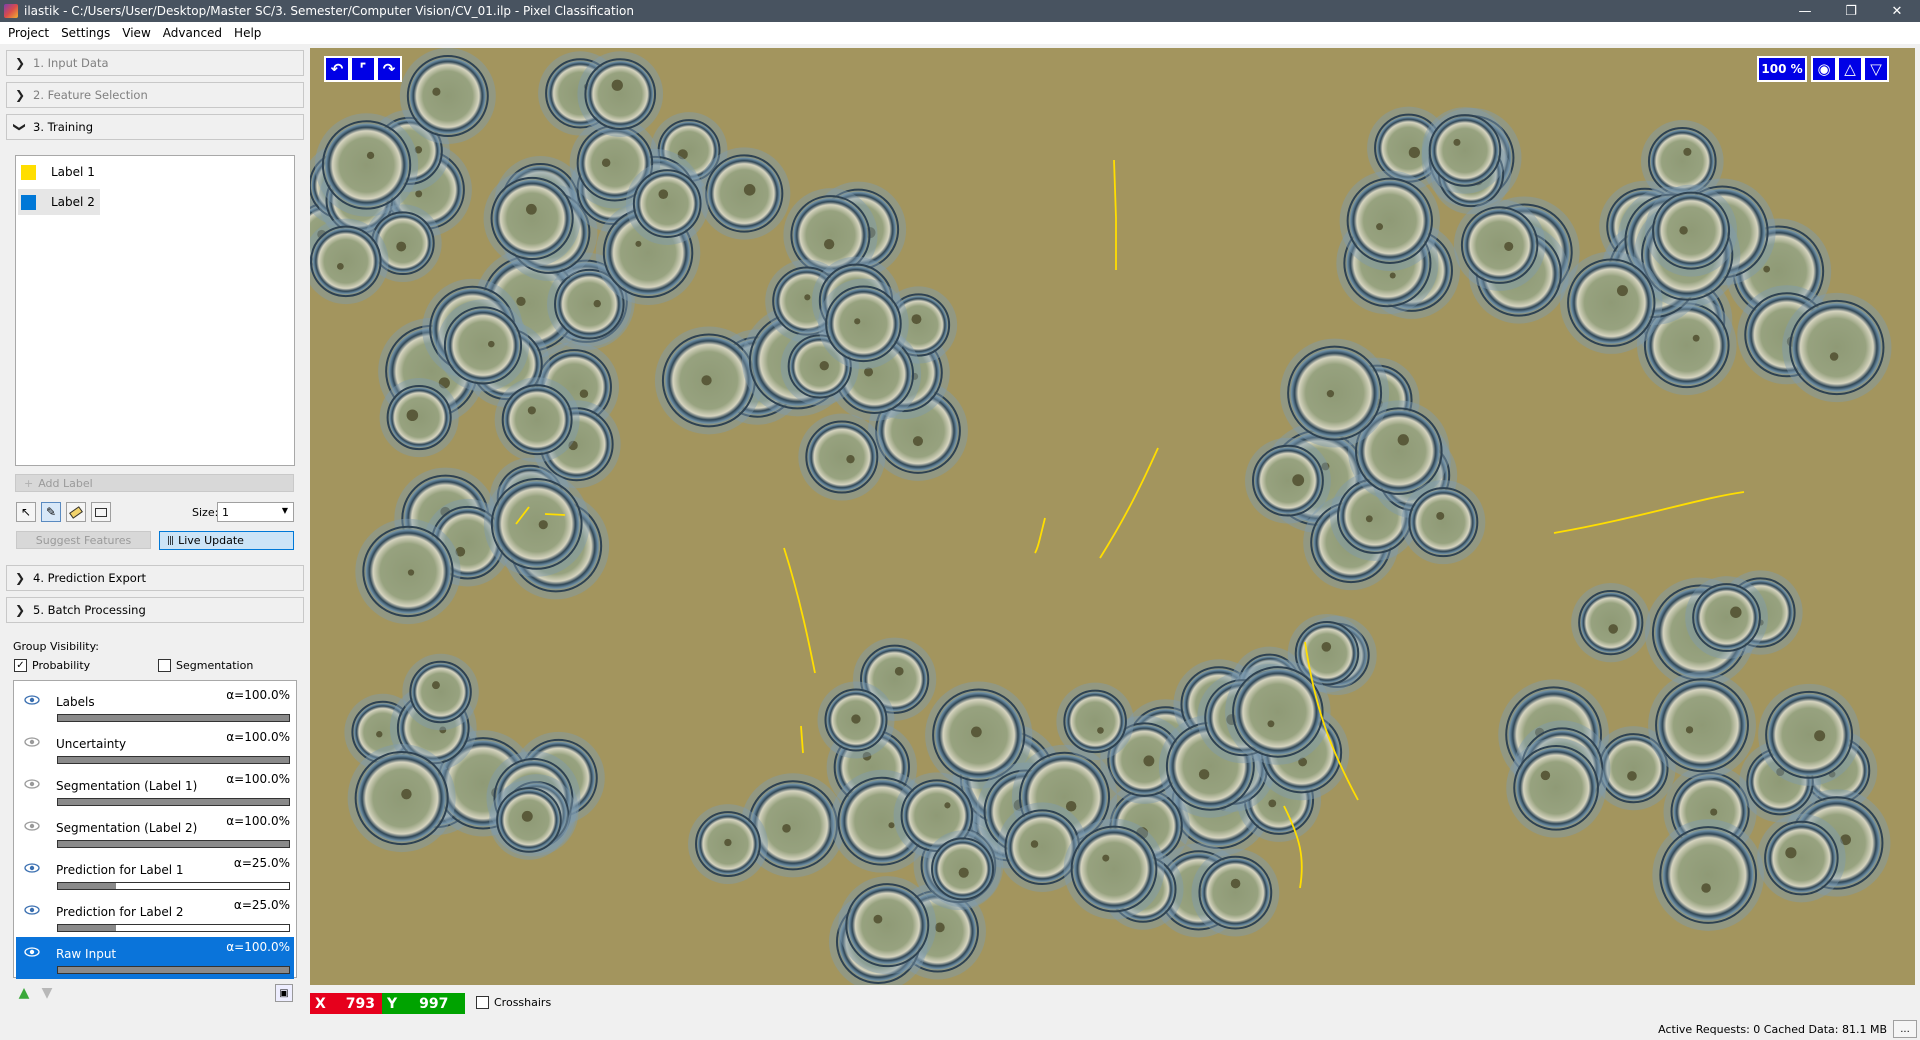 This screenshot has height=1040, width=1920. I want to click on brush-size-value: 1, so click(225, 512).